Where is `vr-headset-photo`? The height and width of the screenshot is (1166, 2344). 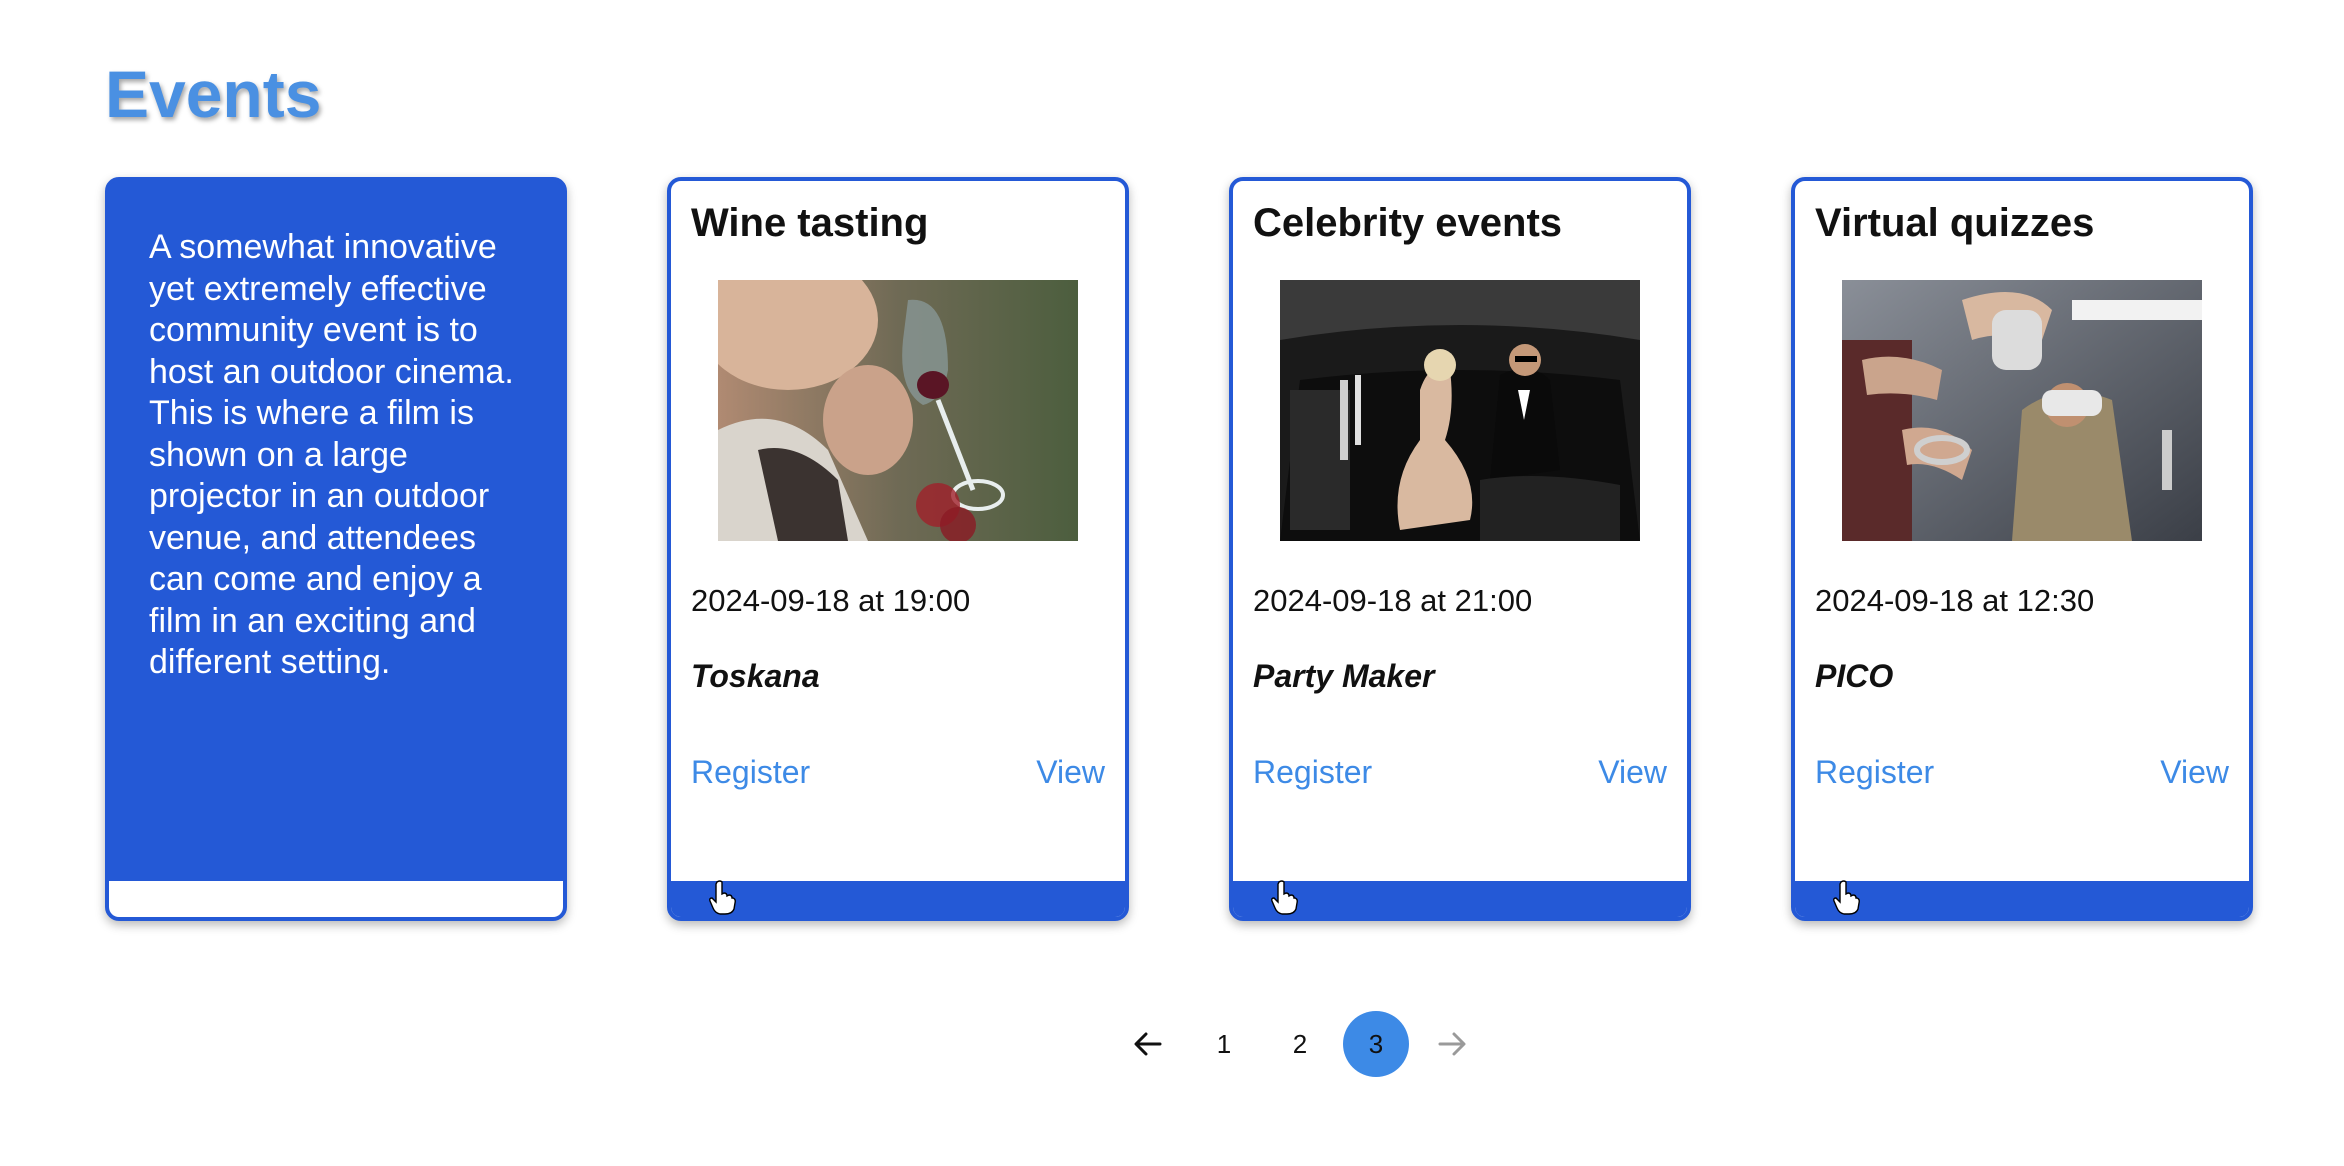
vr-headset-photo is located at coordinates (2022, 410).